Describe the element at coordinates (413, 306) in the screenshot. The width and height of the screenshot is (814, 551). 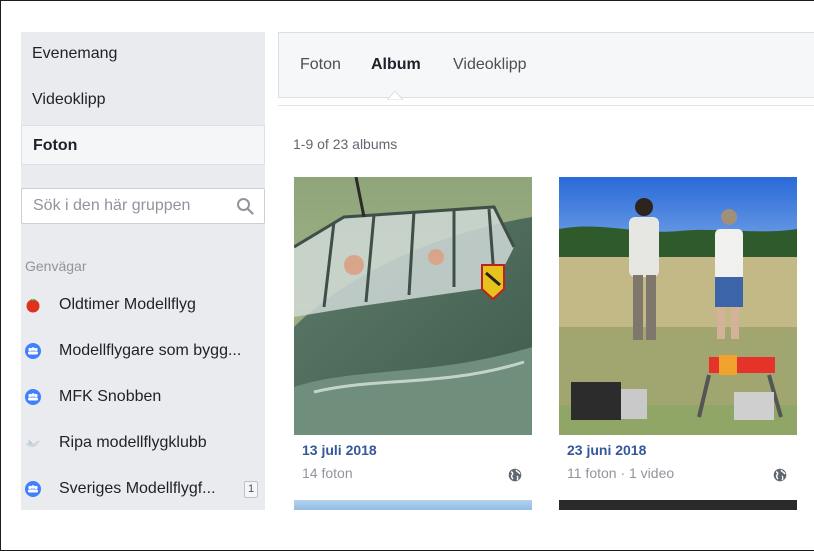
I see `album-cover-plane` at that location.